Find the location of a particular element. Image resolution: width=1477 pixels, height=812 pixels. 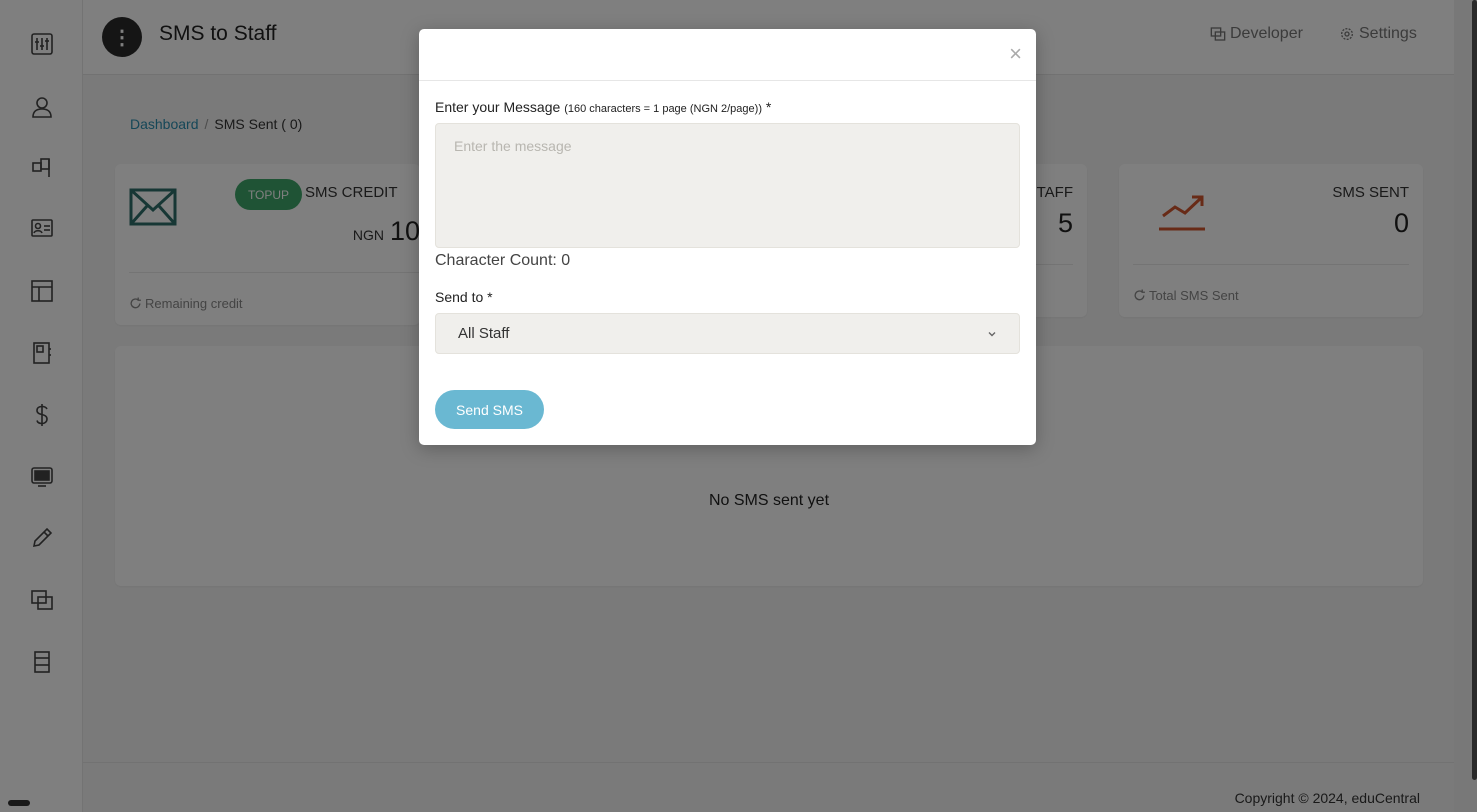

message-label-text: Enter your Message is located at coordinates (498, 107).